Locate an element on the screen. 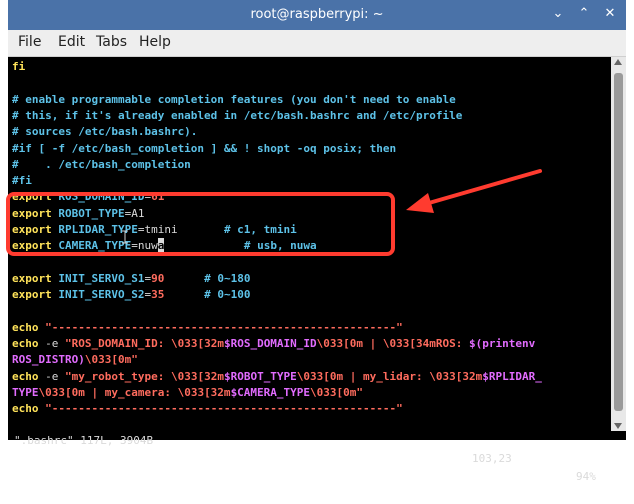 The width and height of the screenshot is (634, 504). arrow-icon is located at coordinates (474, 191).